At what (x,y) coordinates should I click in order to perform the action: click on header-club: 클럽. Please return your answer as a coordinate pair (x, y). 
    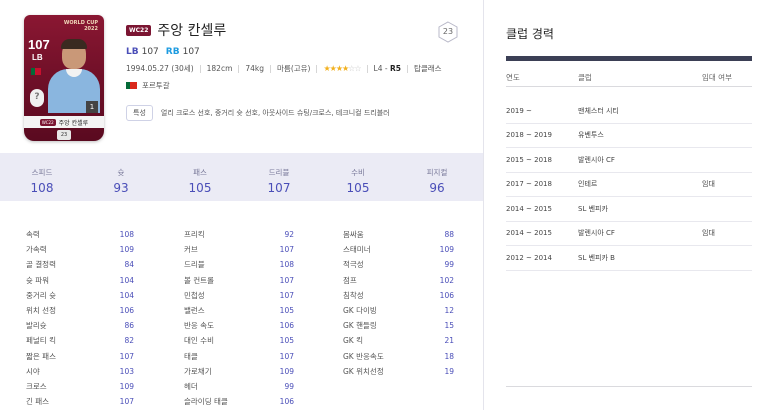
    Looking at the image, I should click on (585, 77).